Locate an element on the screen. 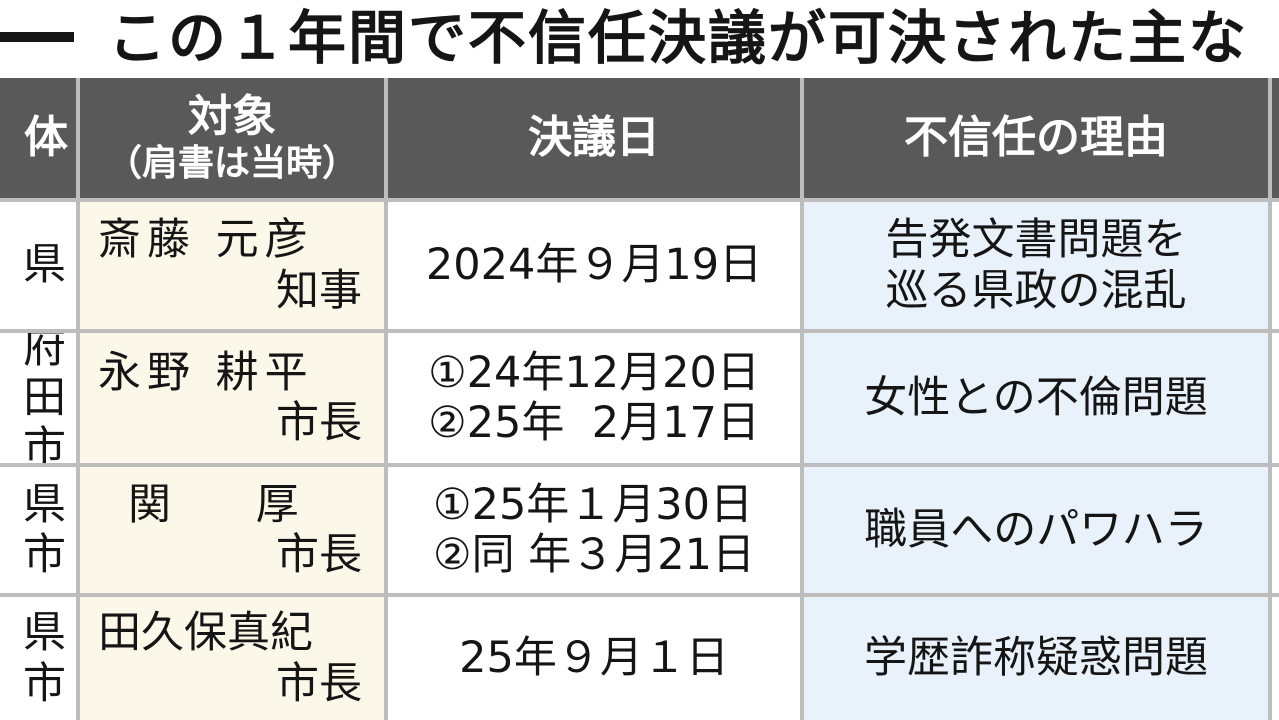 Image resolution: width=1279 pixels, height=720 pixels. table-row-4-target: 田久保真紀 市長 is located at coordinates (232, 658).